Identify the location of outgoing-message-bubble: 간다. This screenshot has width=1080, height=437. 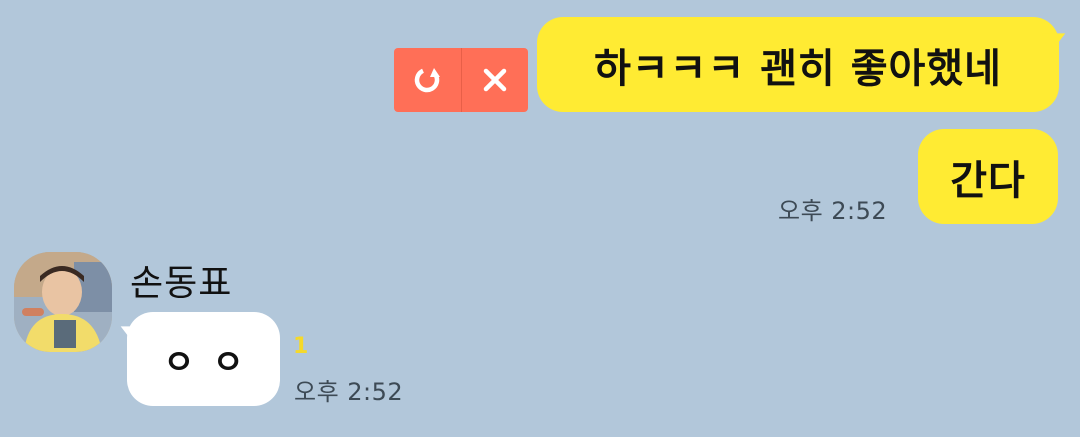
(988, 176).